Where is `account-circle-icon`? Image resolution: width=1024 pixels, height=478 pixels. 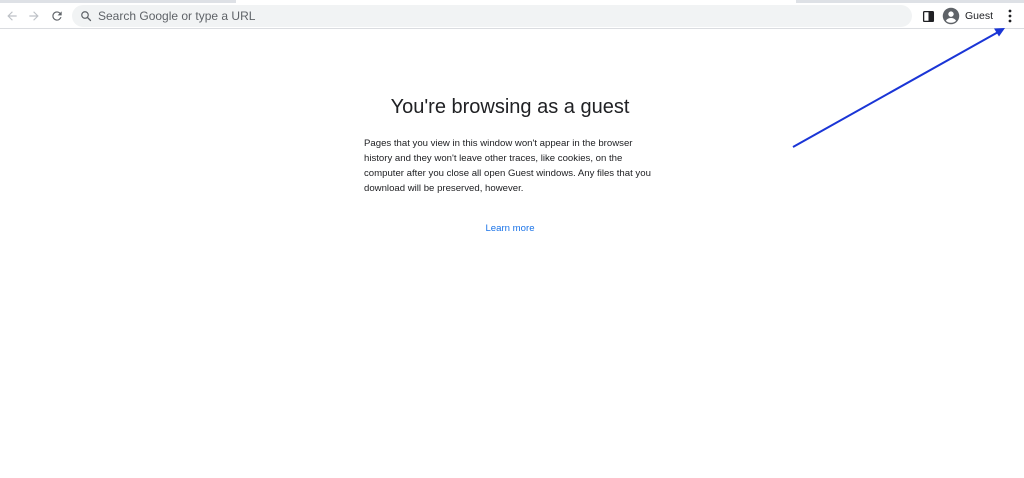 account-circle-icon is located at coordinates (951, 16).